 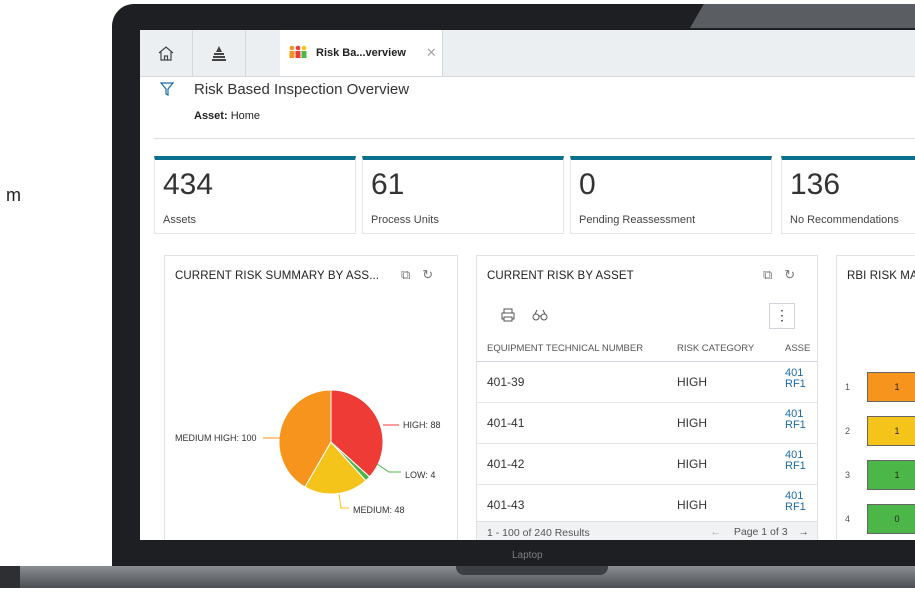 I want to click on matrix-row-label: 2, so click(x=848, y=431).